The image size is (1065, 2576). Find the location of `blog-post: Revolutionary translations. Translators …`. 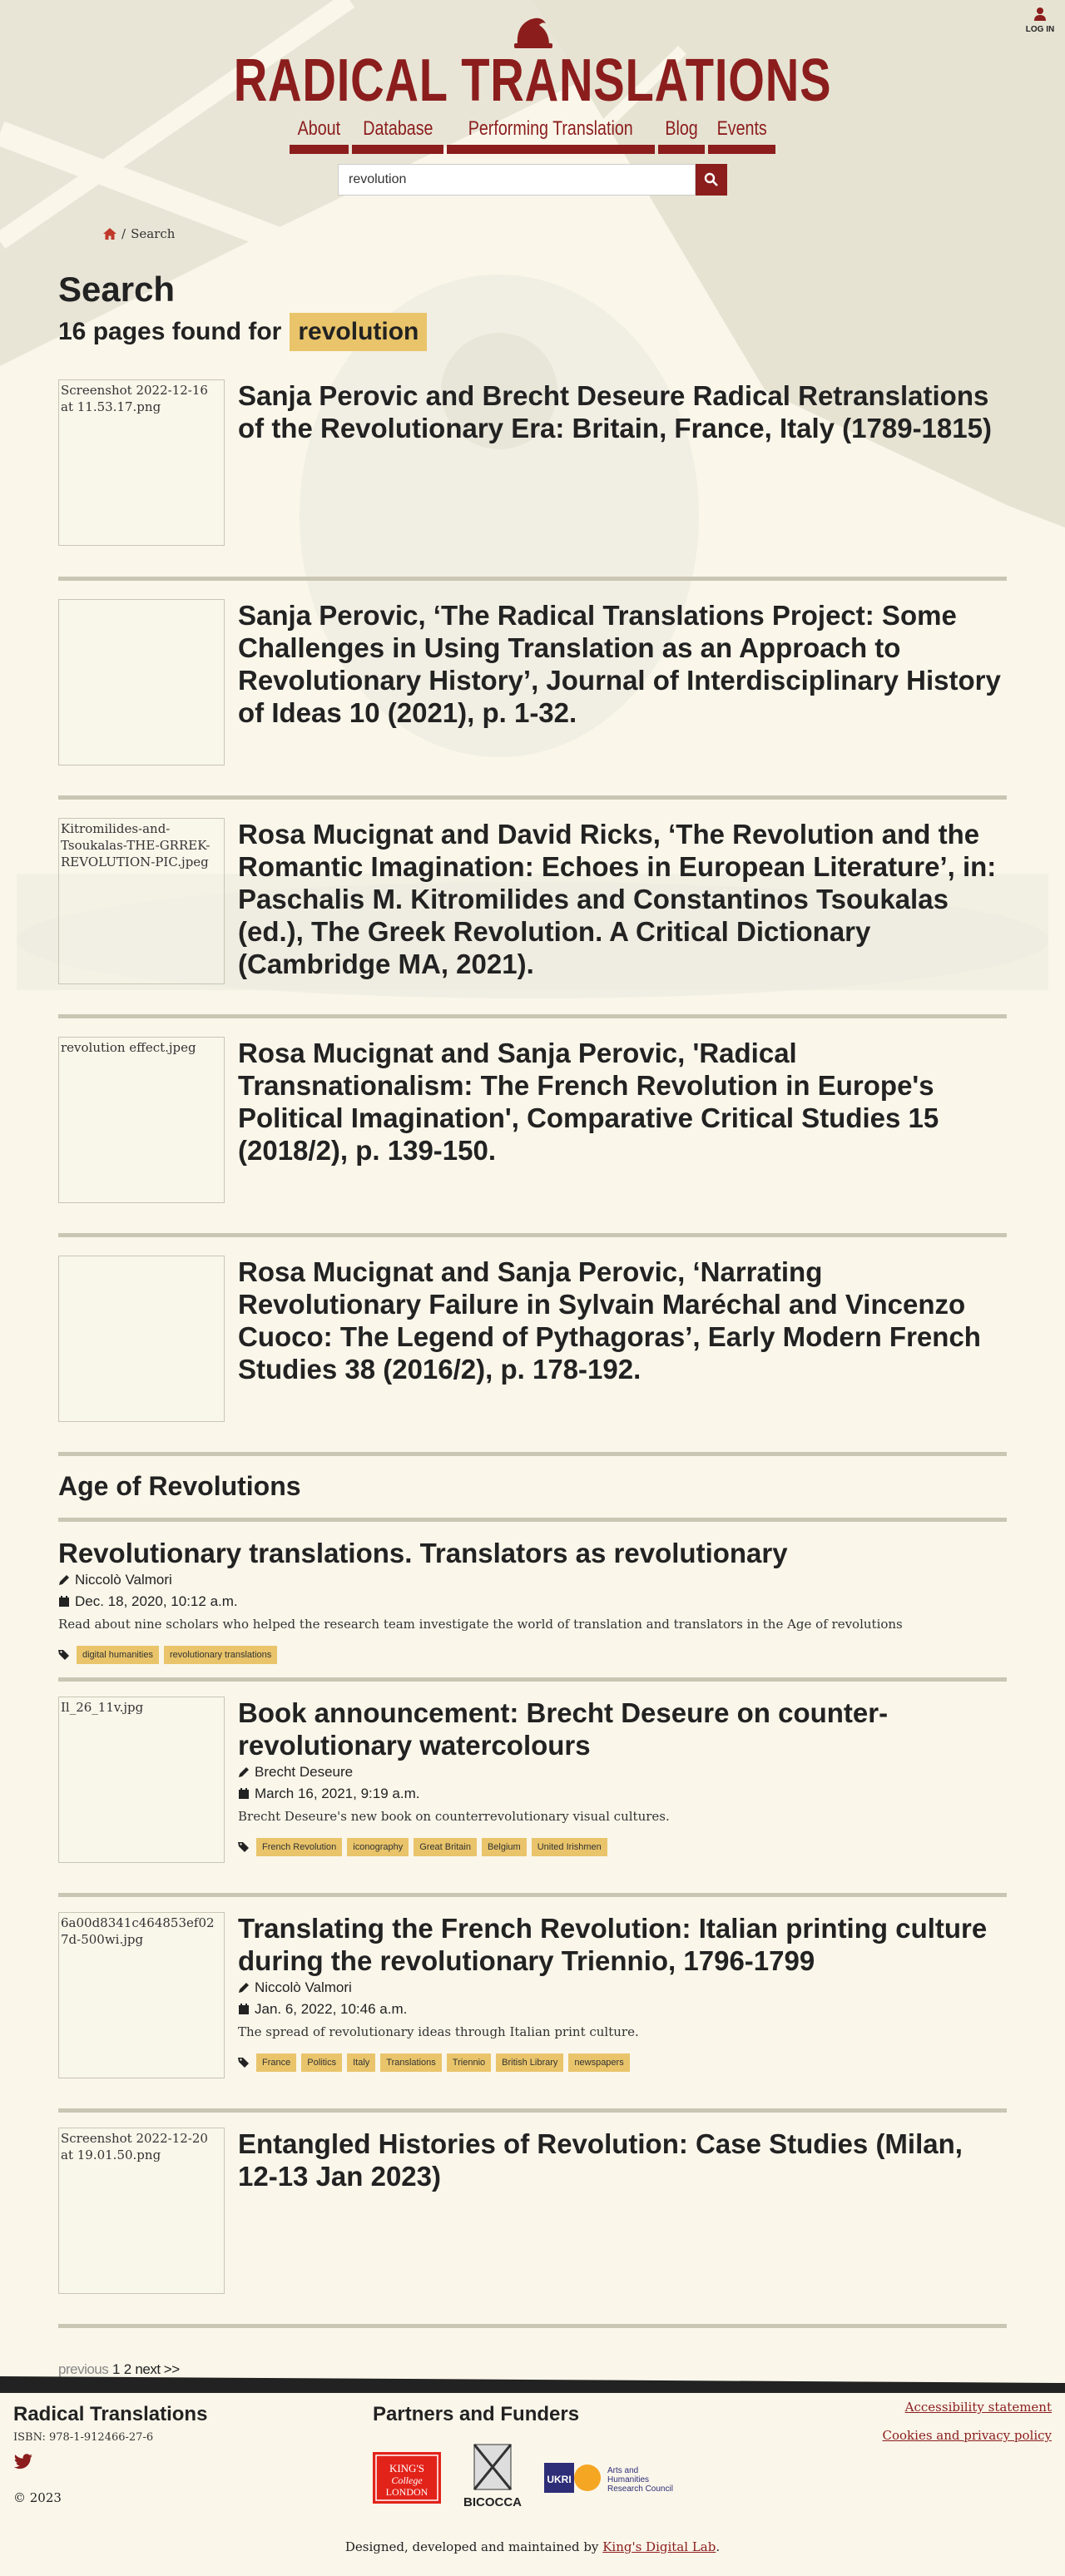

blog-post: Revolutionary translations. Translators … is located at coordinates (532, 1602).